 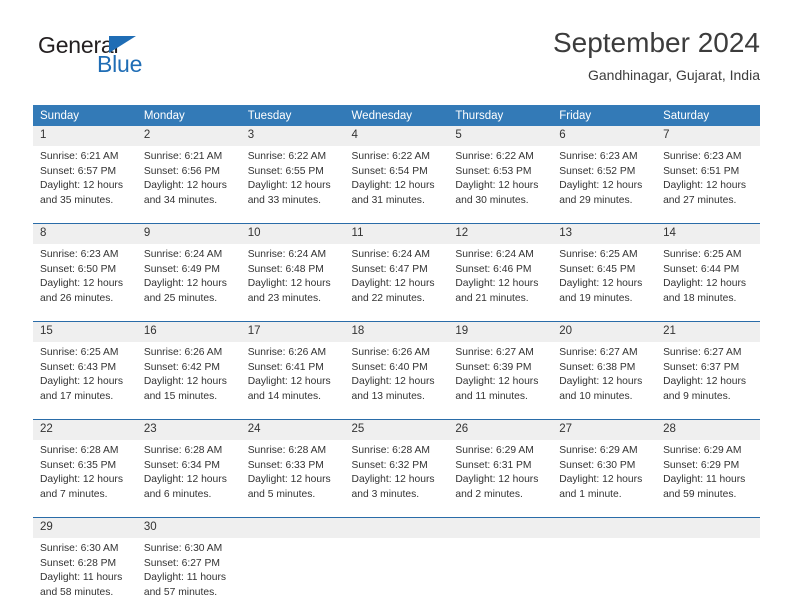 What do you see at coordinates (292, 332) in the screenshot?
I see `day-number: 17` at bounding box center [292, 332].